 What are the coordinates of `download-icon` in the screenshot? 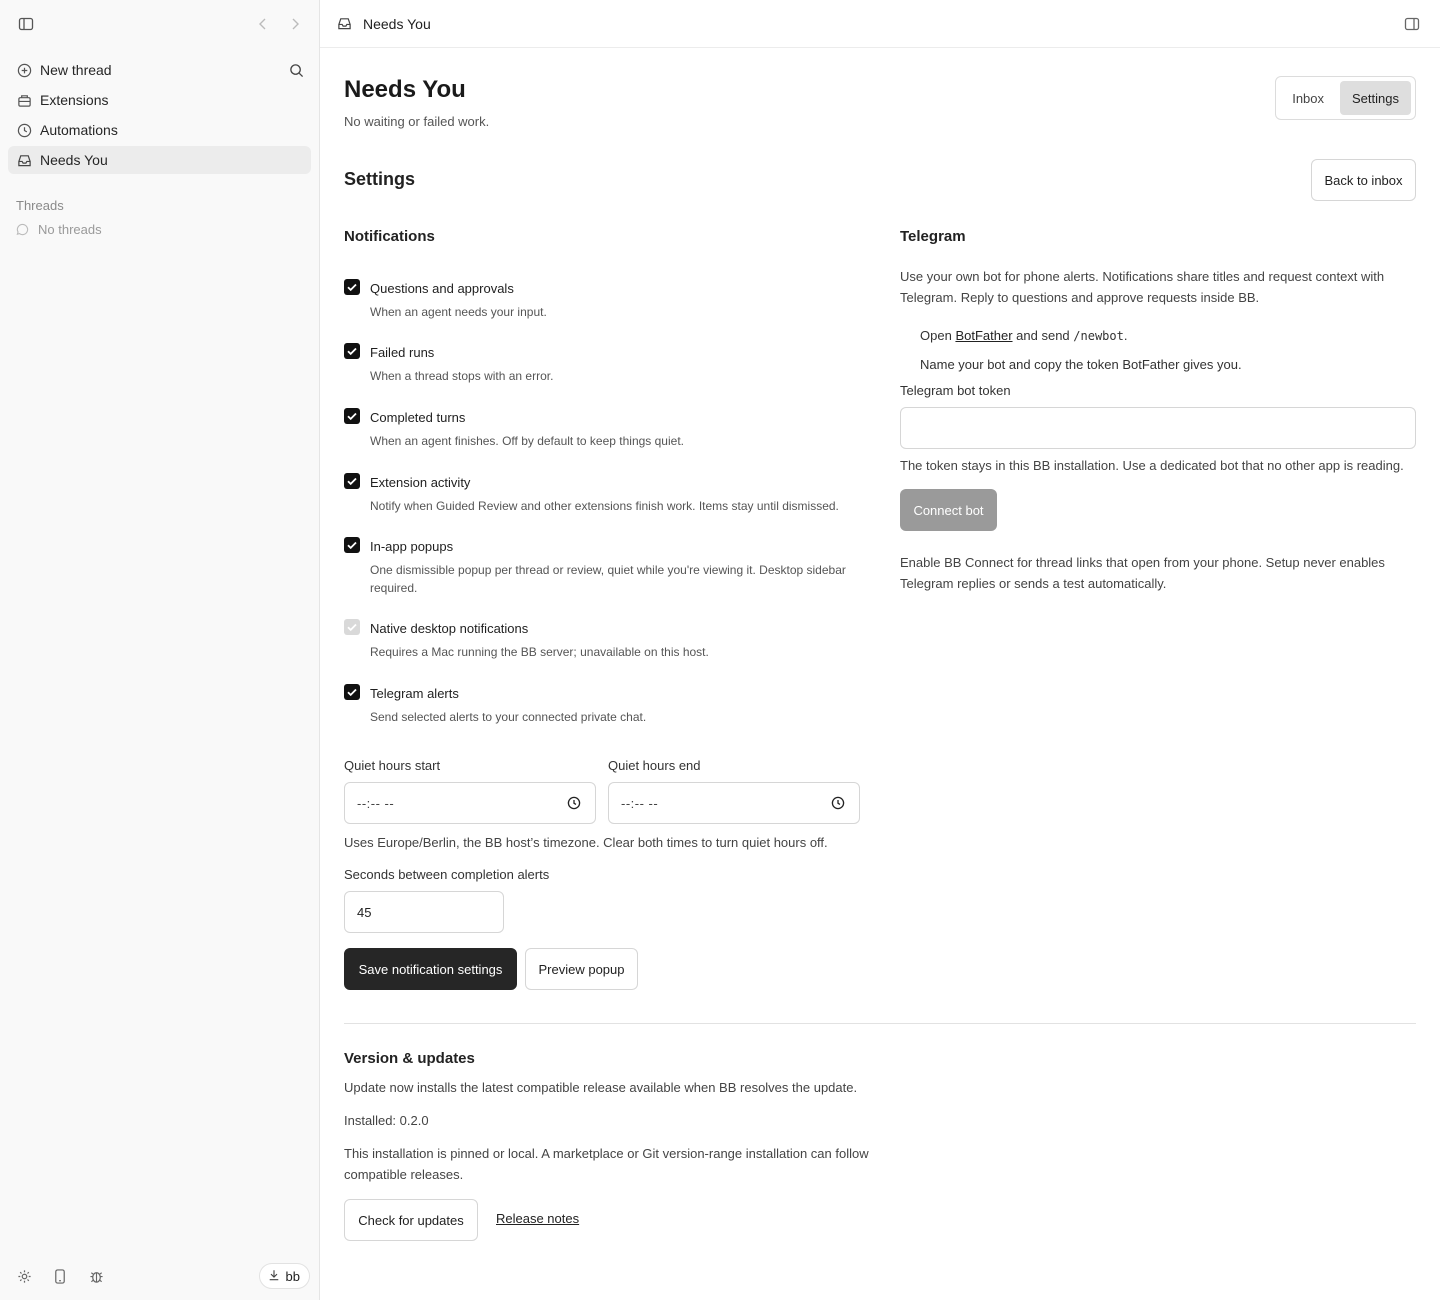 It's located at (274, 1276).